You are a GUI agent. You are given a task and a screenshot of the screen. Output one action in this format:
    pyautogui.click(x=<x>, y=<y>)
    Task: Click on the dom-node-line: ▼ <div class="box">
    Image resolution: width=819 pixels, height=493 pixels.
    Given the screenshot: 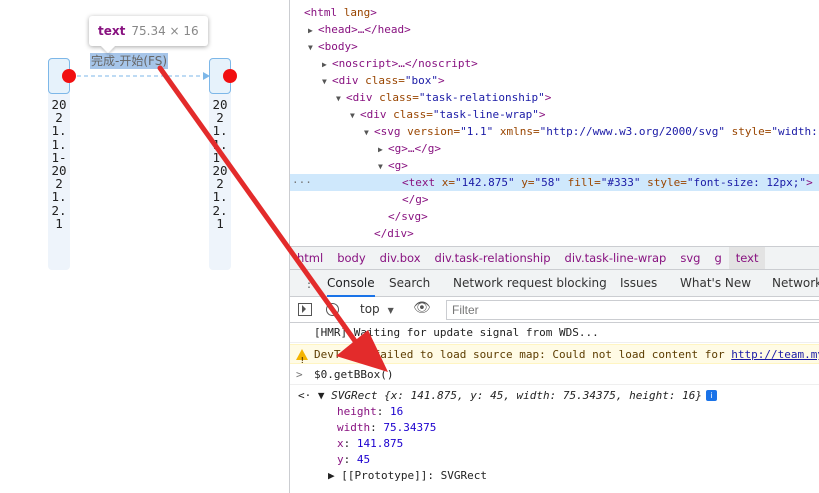 What is the action you would take?
    pyautogui.click(x=554, y=80)
    